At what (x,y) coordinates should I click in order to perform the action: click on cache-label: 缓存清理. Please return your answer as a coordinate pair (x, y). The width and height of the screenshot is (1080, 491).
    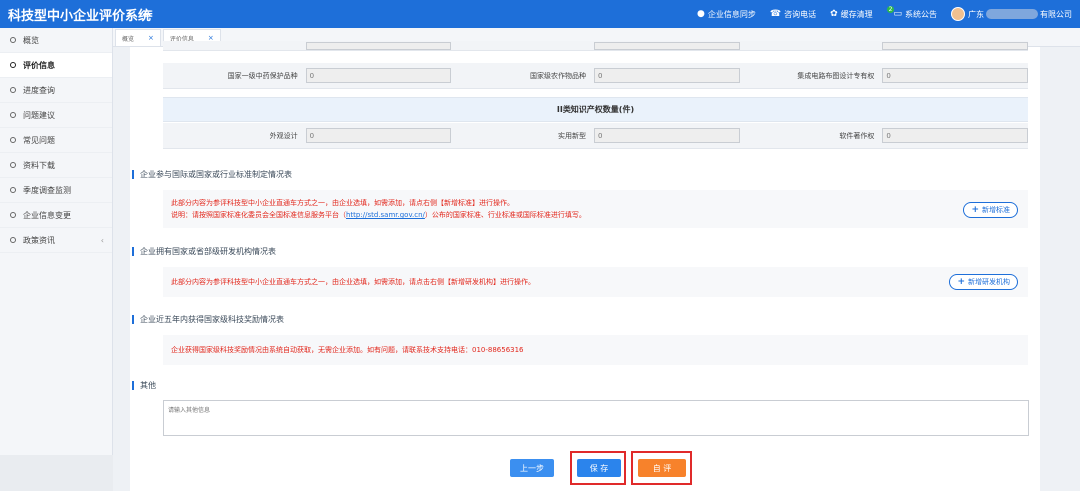
    Looking at the image, I should click on (856, 14).